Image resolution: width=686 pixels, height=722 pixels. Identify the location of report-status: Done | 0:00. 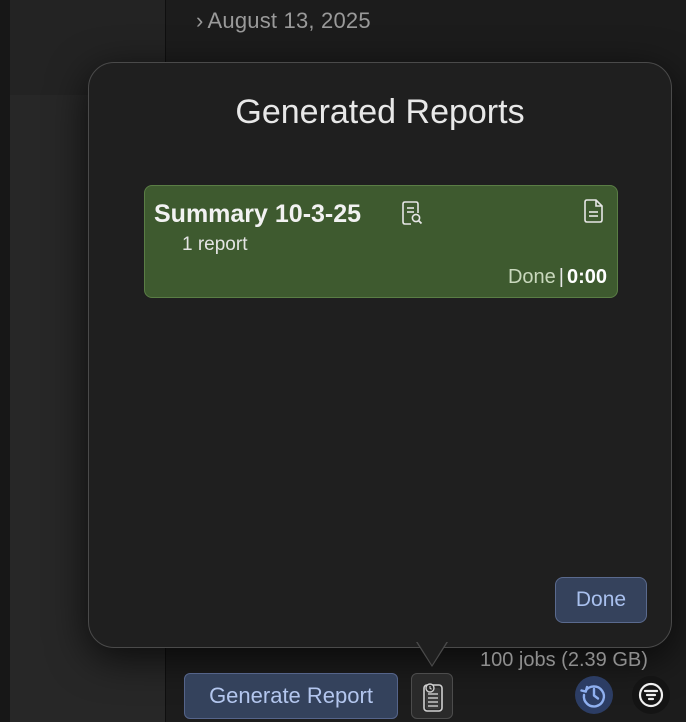
(557, 277).